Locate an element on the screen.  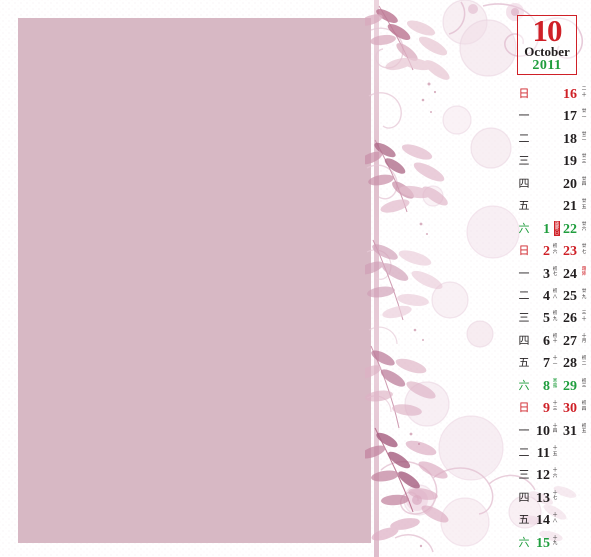
lunar-date: 初二 is located at coordinates (584, 361).